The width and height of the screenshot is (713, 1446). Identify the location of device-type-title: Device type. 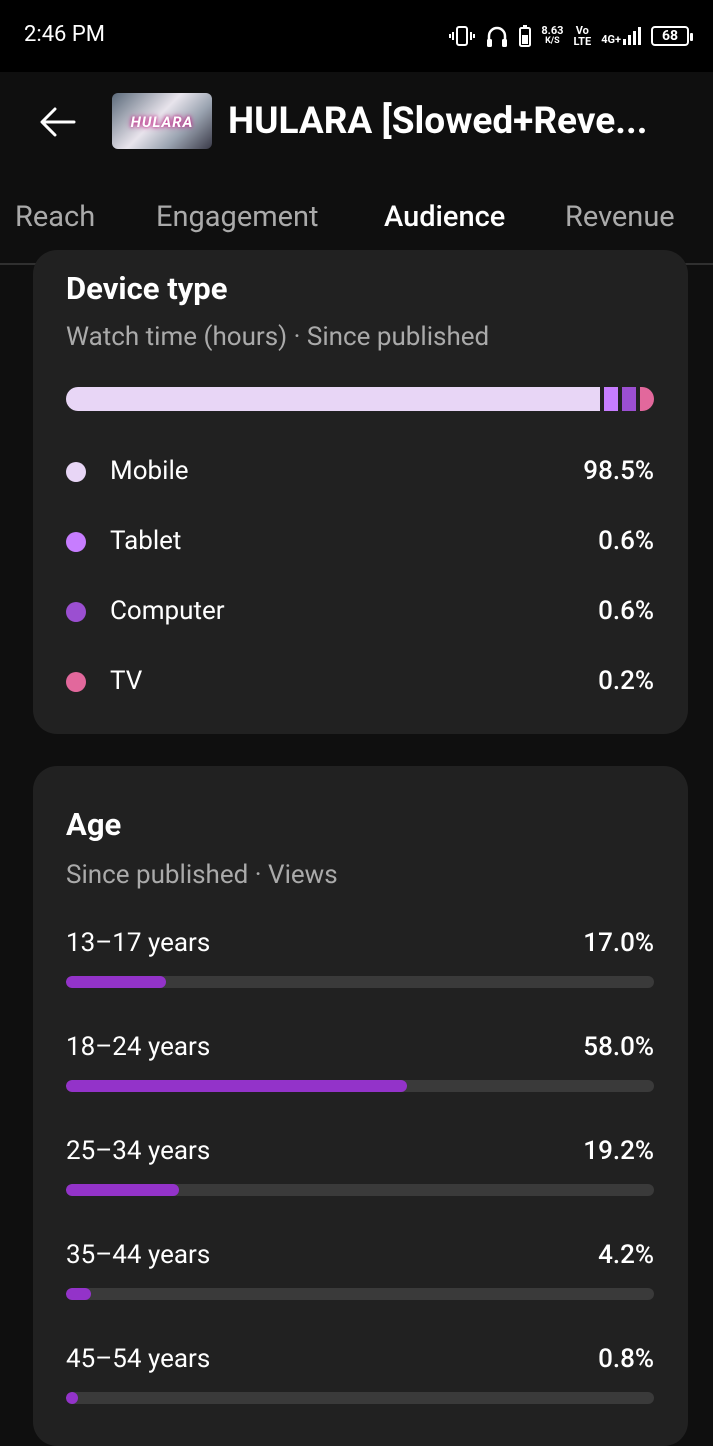
(147, 288).